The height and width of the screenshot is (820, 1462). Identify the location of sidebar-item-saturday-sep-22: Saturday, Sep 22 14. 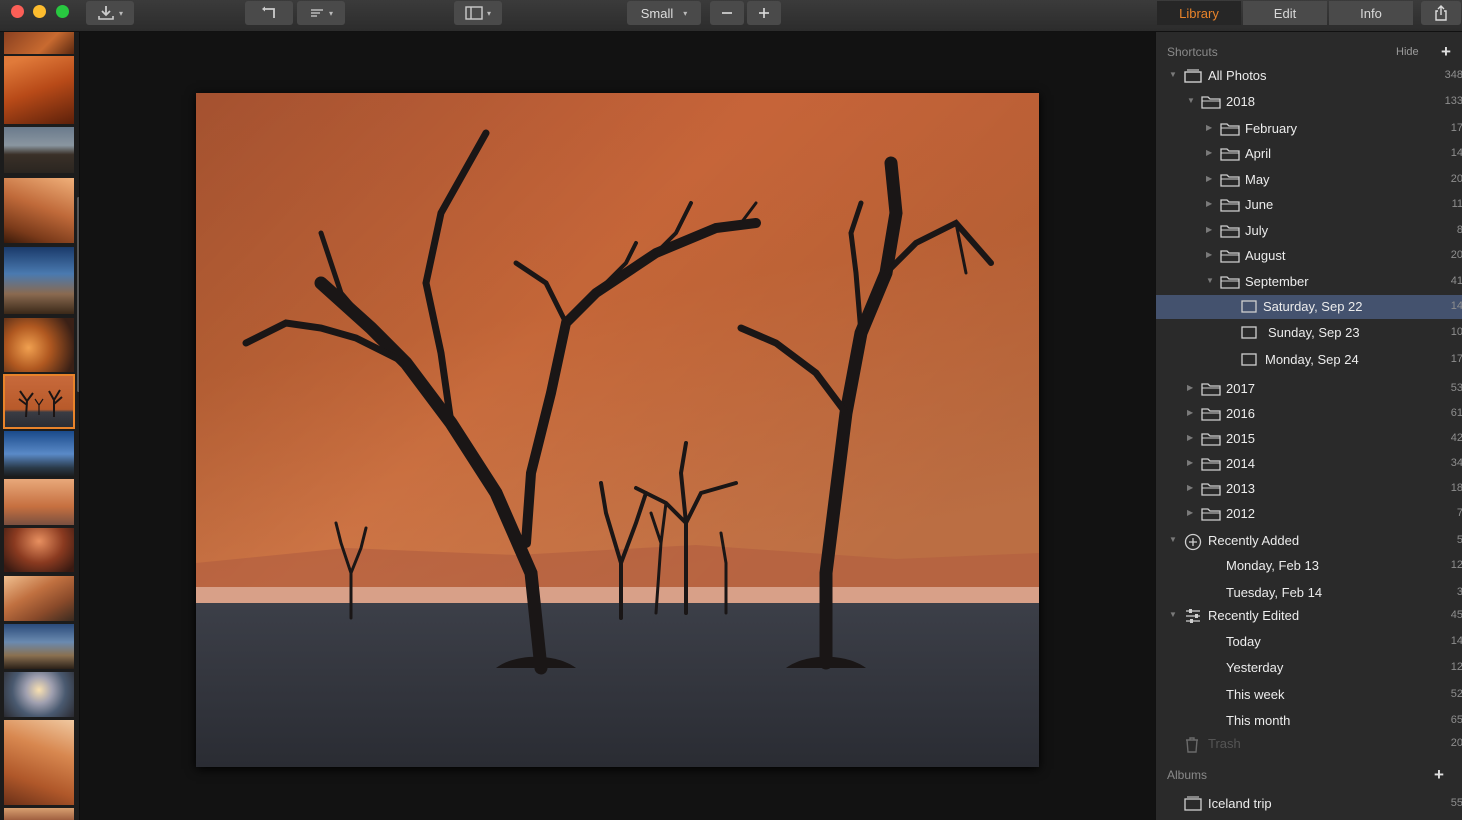
(1309, 307).